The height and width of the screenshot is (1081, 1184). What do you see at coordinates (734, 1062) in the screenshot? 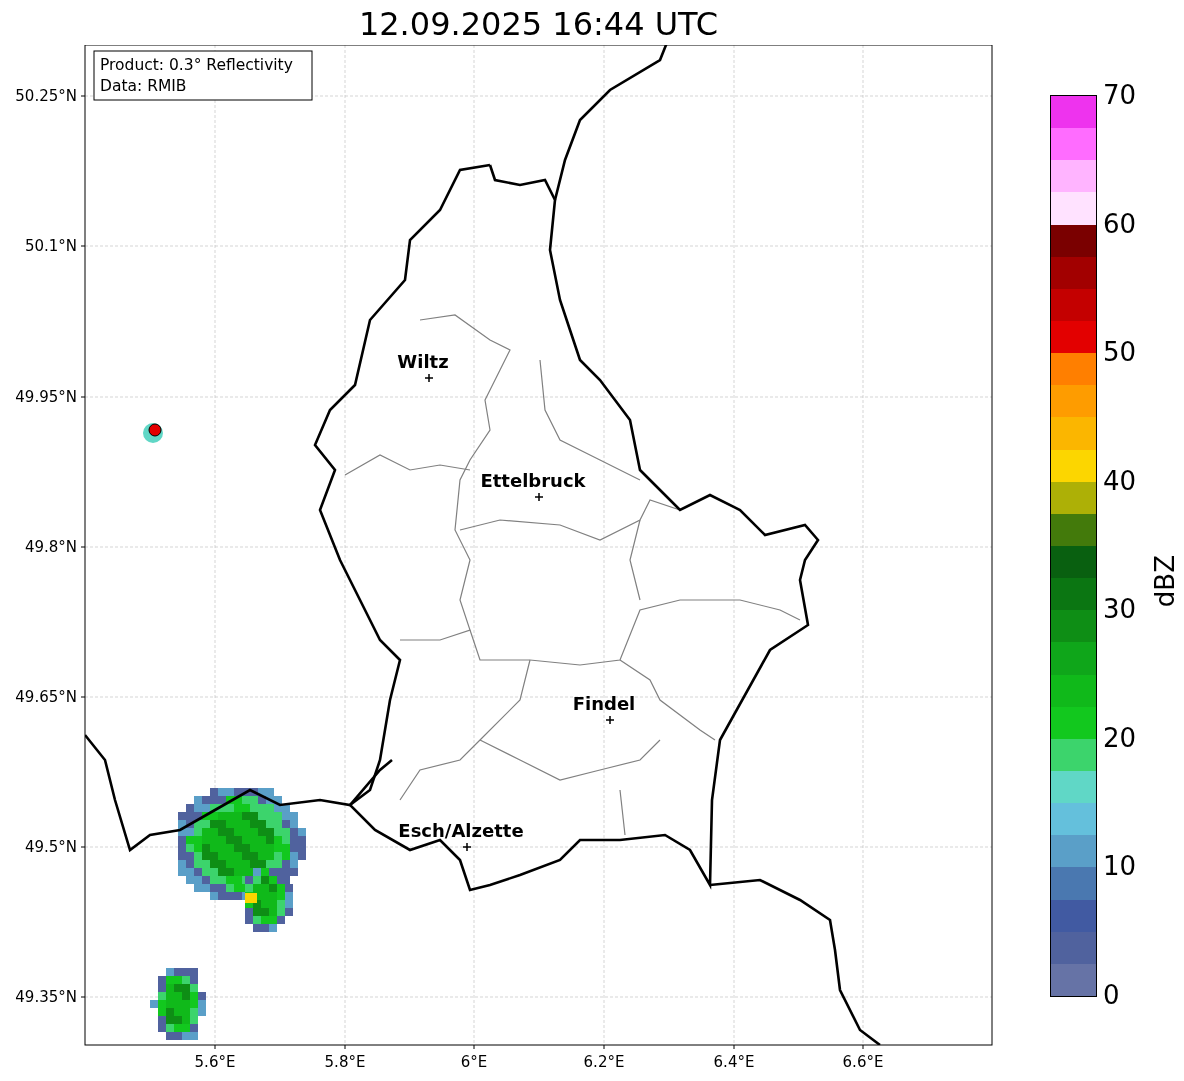
I see `longitude-label: 6.4°E` at bounding box center [734, 1062].